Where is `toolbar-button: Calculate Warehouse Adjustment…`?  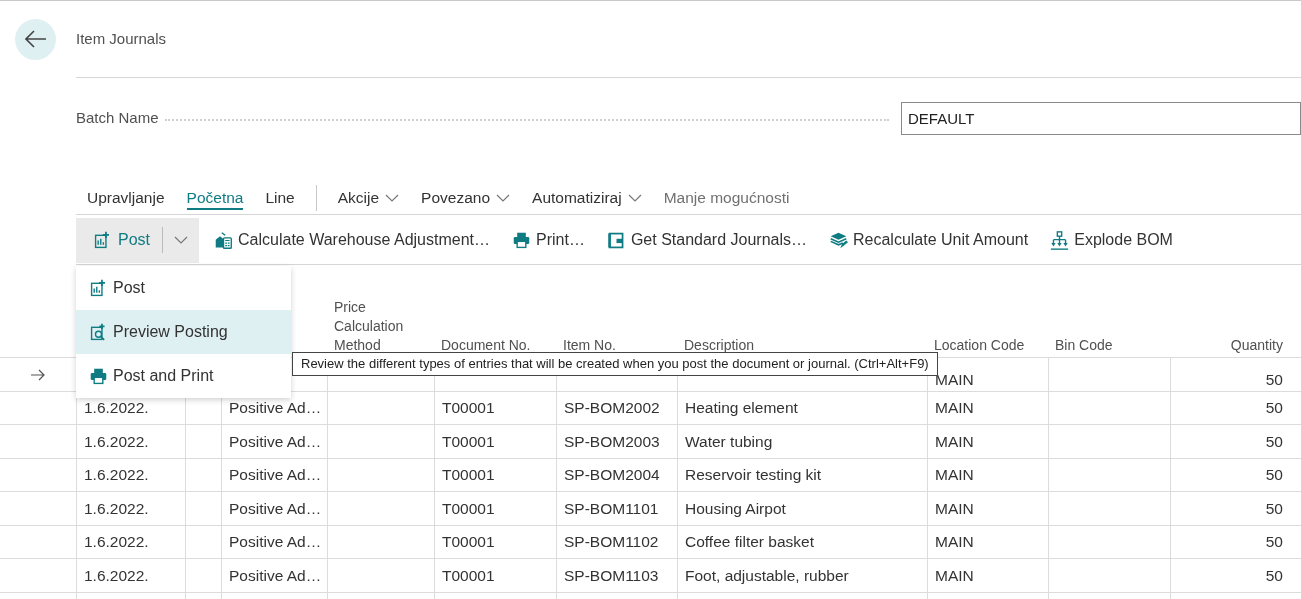
toolbar-button: Calculate Warehouse Adjustment… is located at coordinates (352, 240).